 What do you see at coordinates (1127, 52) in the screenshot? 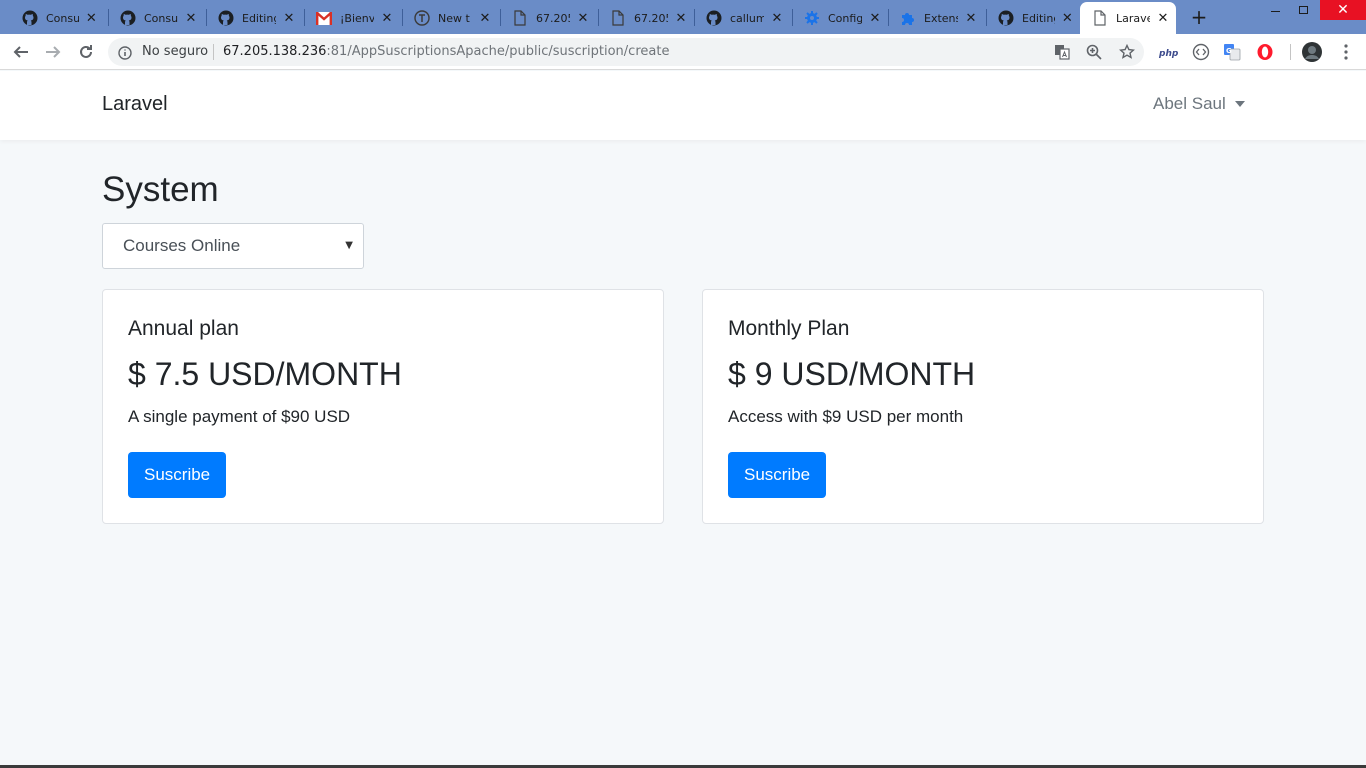
I see `bookmark-star-icon` at bounding box center [1127, 52].